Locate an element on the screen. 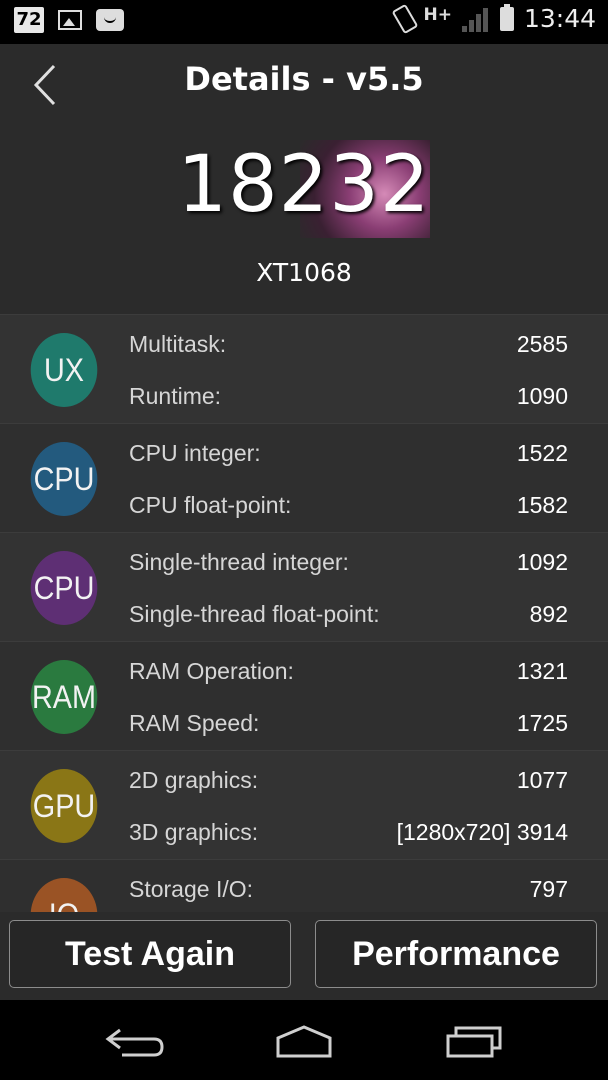 This screenshot has height=1080, width=608. page-title: Details - v5.5 is located at coordinates (304, 79).